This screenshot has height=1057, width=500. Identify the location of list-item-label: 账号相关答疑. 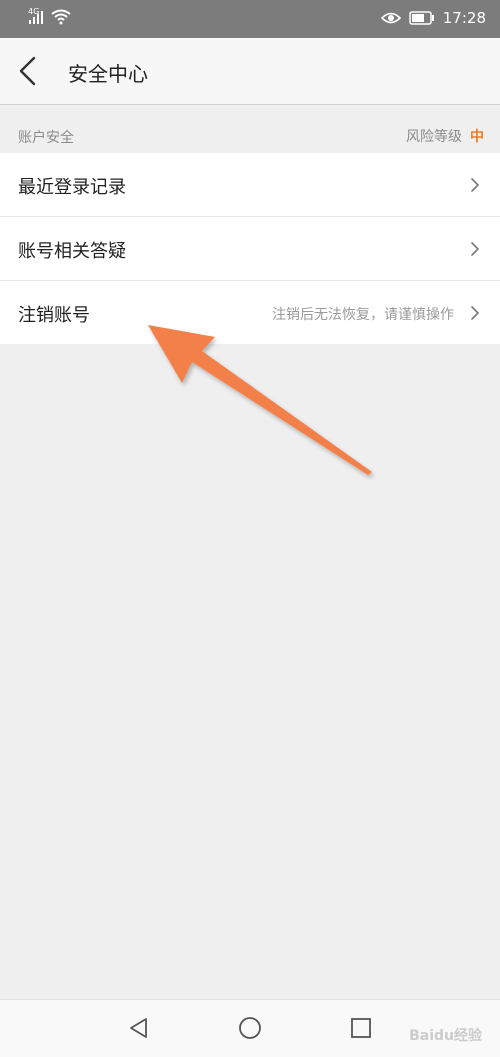
(72, 251).